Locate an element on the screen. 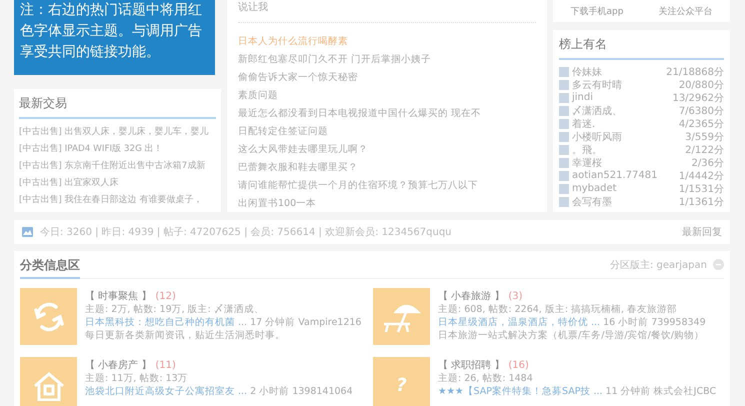  trade-link: [中古出售] 出售双人床，婴儿床，婴儿车，婴儿 is located at coordinates (114, 132).